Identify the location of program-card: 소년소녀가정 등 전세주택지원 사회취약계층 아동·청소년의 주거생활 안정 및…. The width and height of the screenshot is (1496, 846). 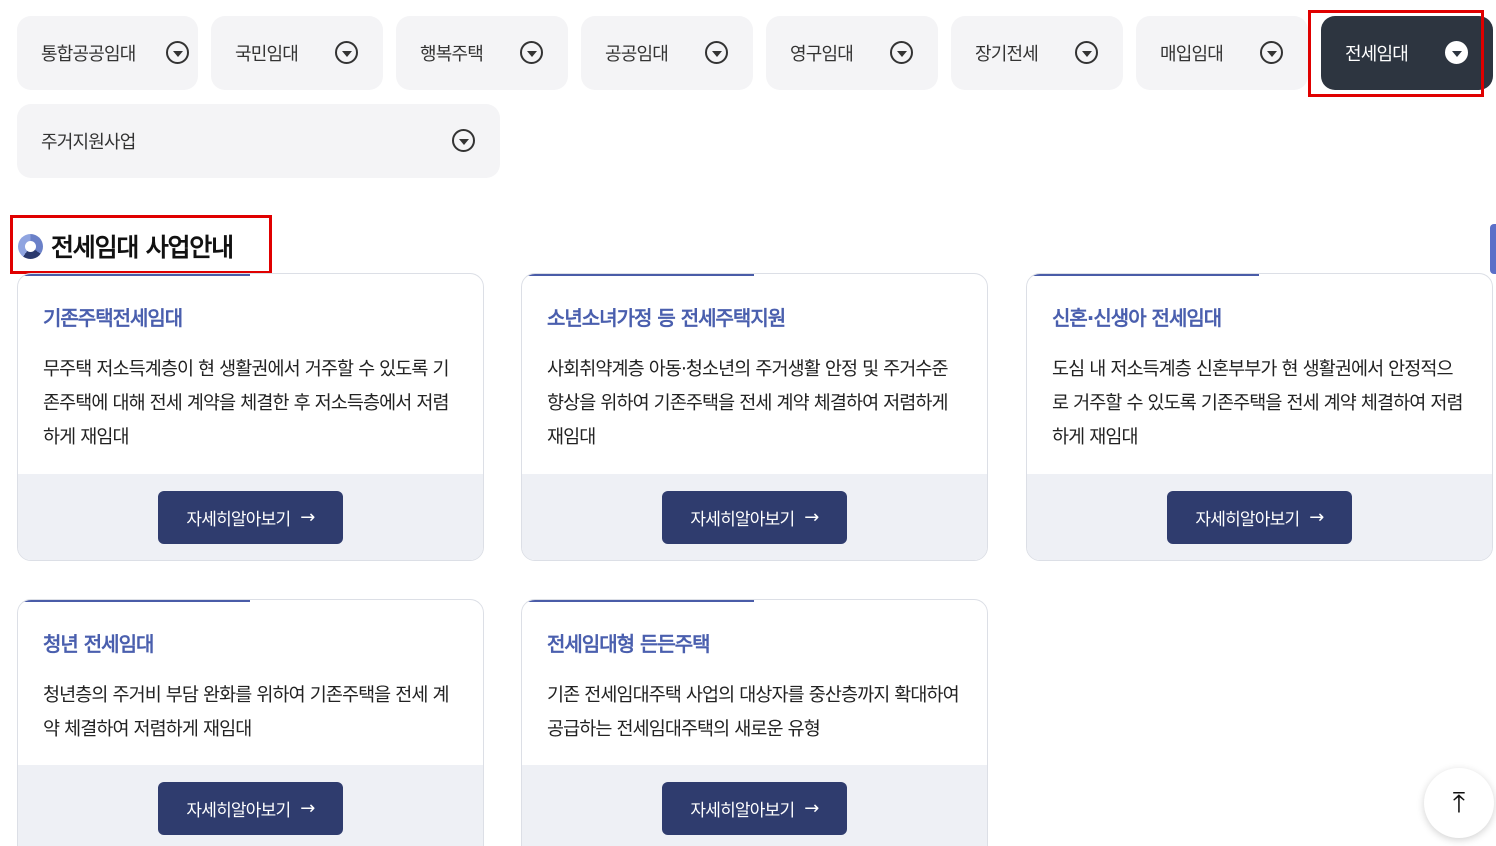
(754, 417).